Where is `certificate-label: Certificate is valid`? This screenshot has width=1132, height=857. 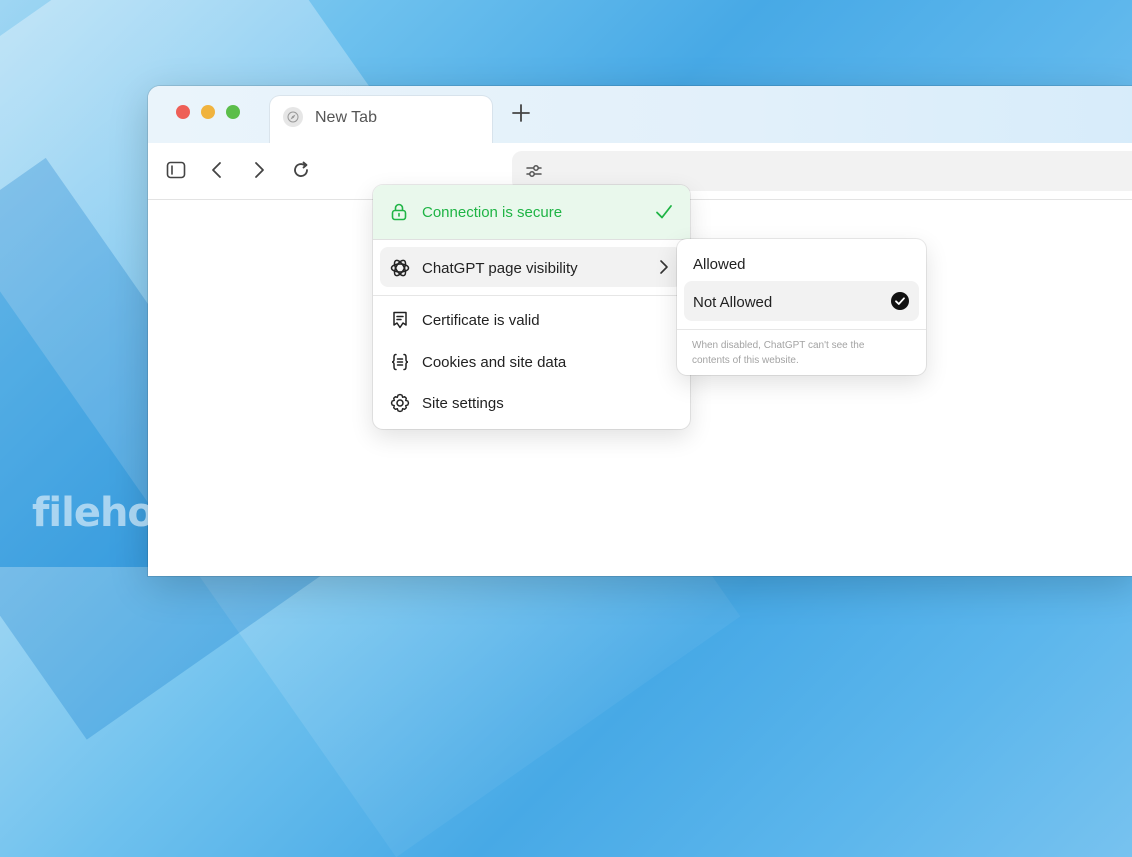 certificate-label: Certificate is valid is located at coordinates (481, 320).